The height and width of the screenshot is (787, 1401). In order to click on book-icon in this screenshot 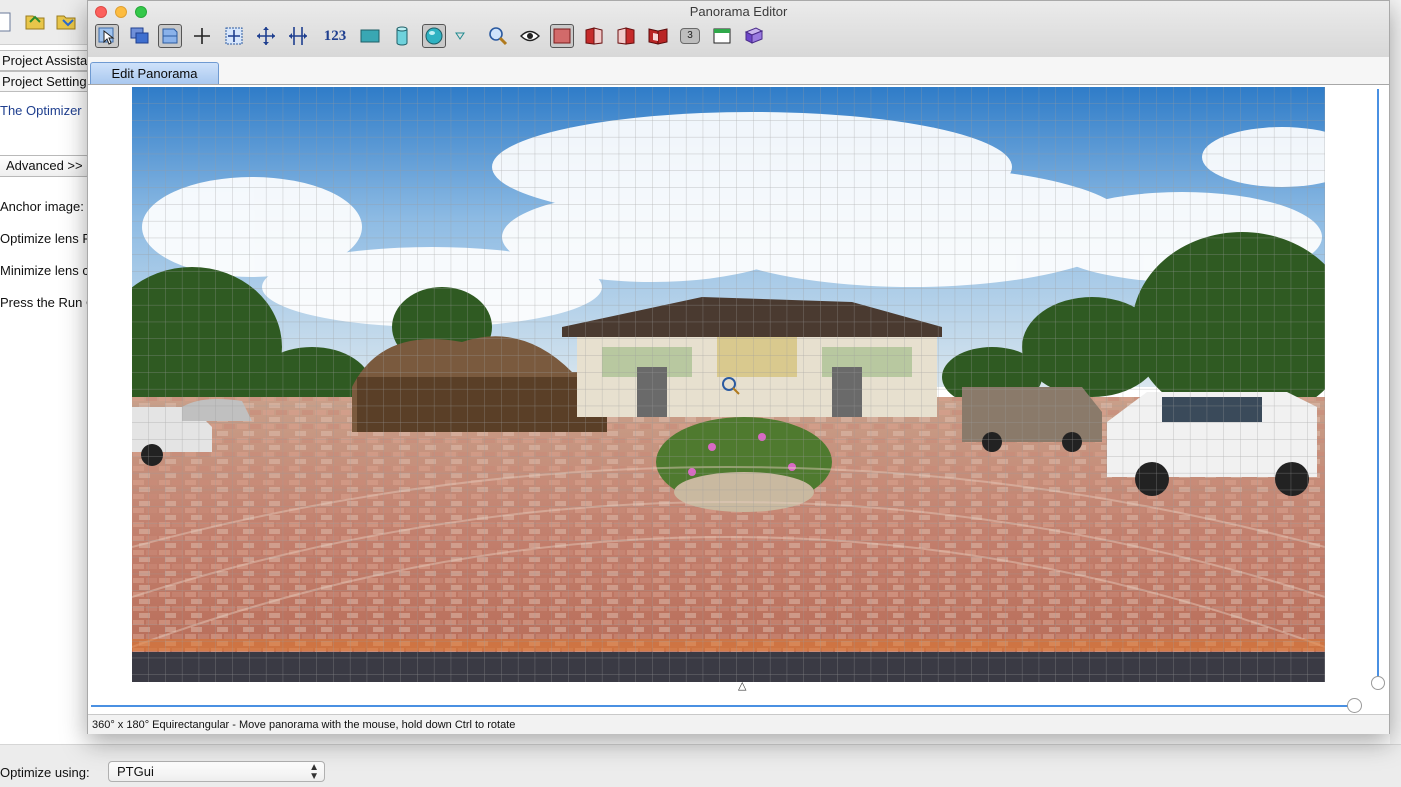, I will do `click(754, 36)`.